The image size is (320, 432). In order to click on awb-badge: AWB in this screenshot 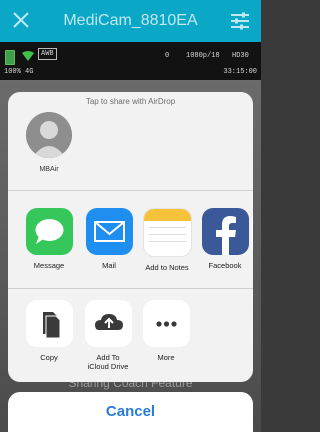, I will do `click(47, 54)`.